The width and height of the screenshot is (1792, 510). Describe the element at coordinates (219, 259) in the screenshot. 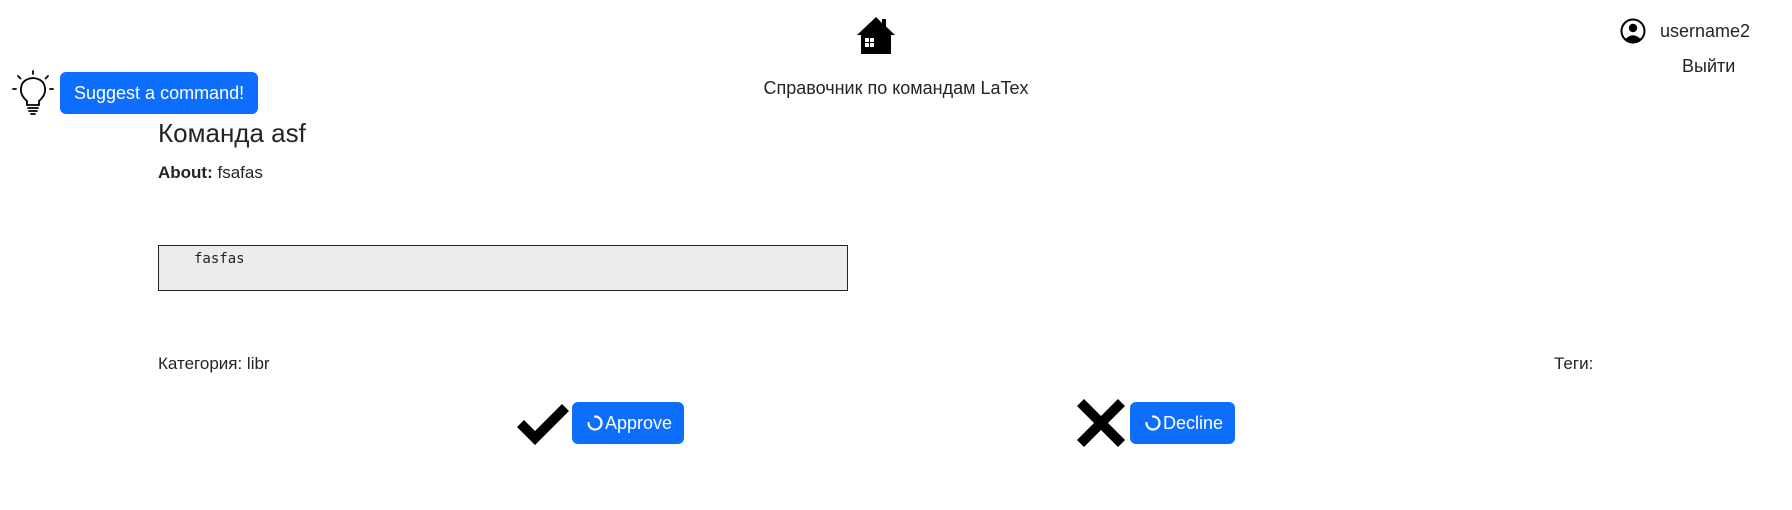

I see `code-text: fasfas` at that location.